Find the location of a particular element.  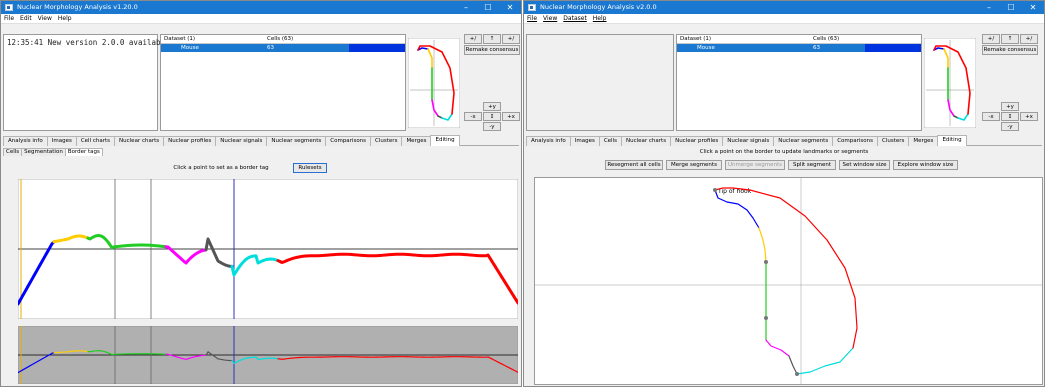

tab-cells: Cells is located at coordinates (610, 141).